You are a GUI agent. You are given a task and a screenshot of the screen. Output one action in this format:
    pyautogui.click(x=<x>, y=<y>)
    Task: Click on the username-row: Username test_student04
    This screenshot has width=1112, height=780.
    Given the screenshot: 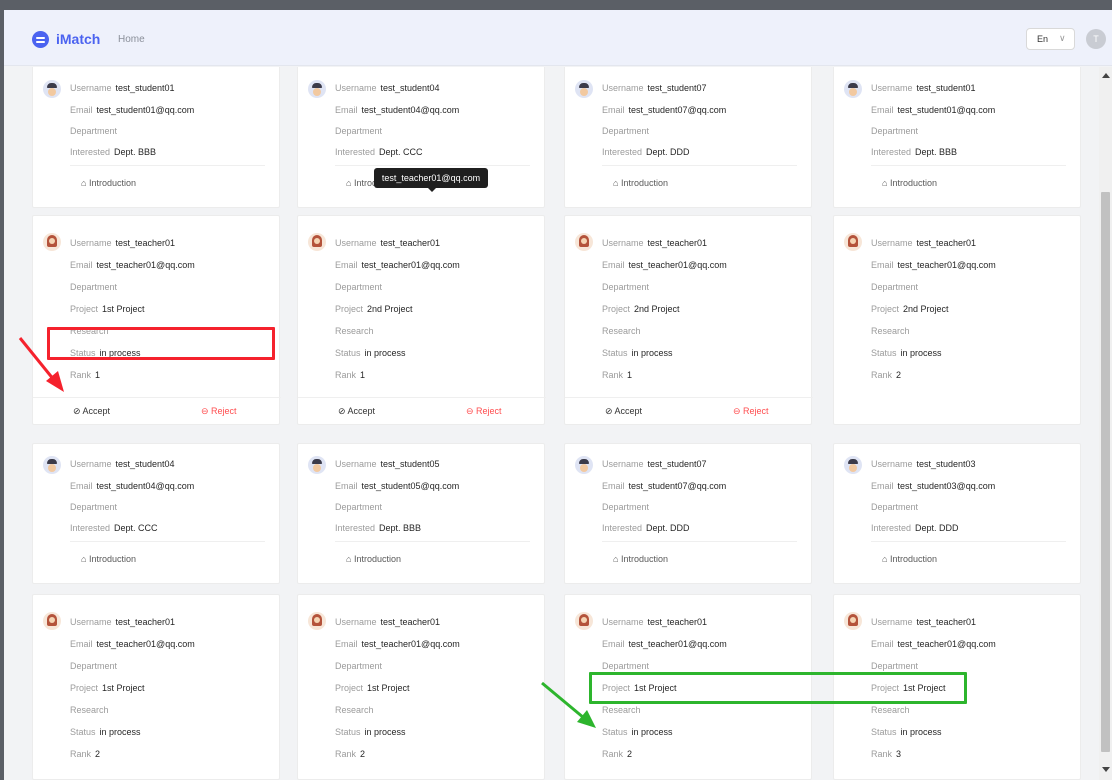 What is the action you would take?
    pyautogui.click(x=122, y=464)
    